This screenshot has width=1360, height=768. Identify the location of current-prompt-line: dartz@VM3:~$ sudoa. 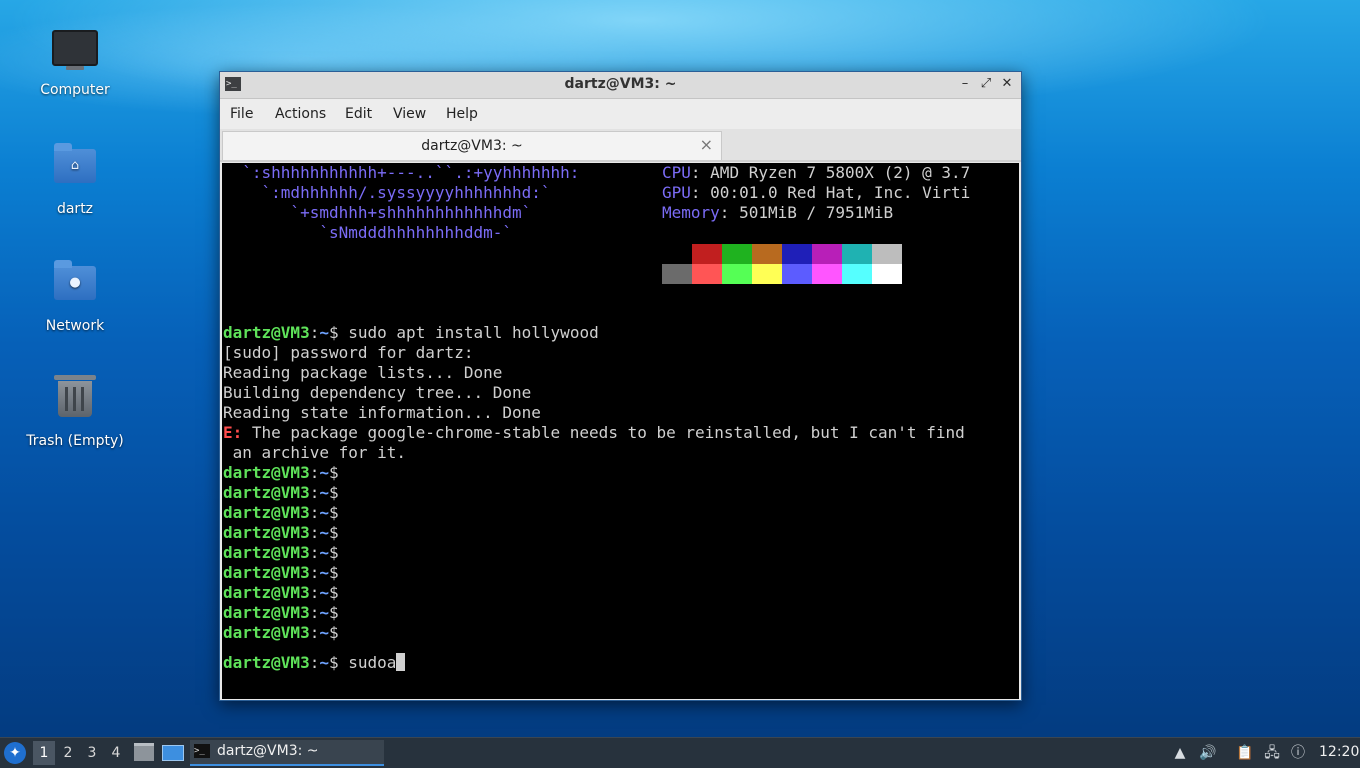
(314, 663).